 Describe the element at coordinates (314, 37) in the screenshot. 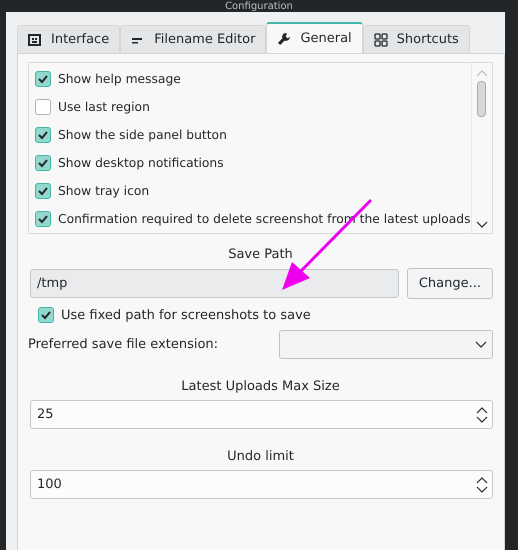

I see `tab: General` at that location.